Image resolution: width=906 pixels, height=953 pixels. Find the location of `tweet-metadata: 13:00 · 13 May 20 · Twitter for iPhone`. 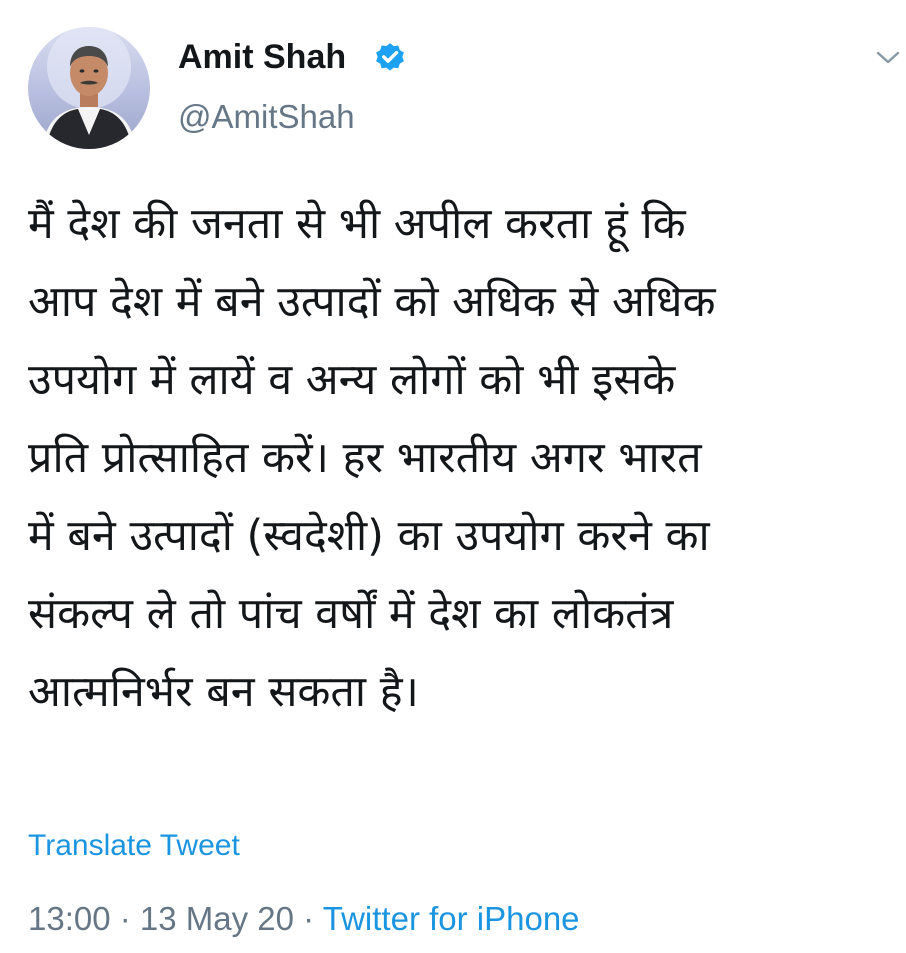

tweet-metadata: 13:00 · 13 May 20 · Twitter for iPhone is located at coordinates (304, 919).